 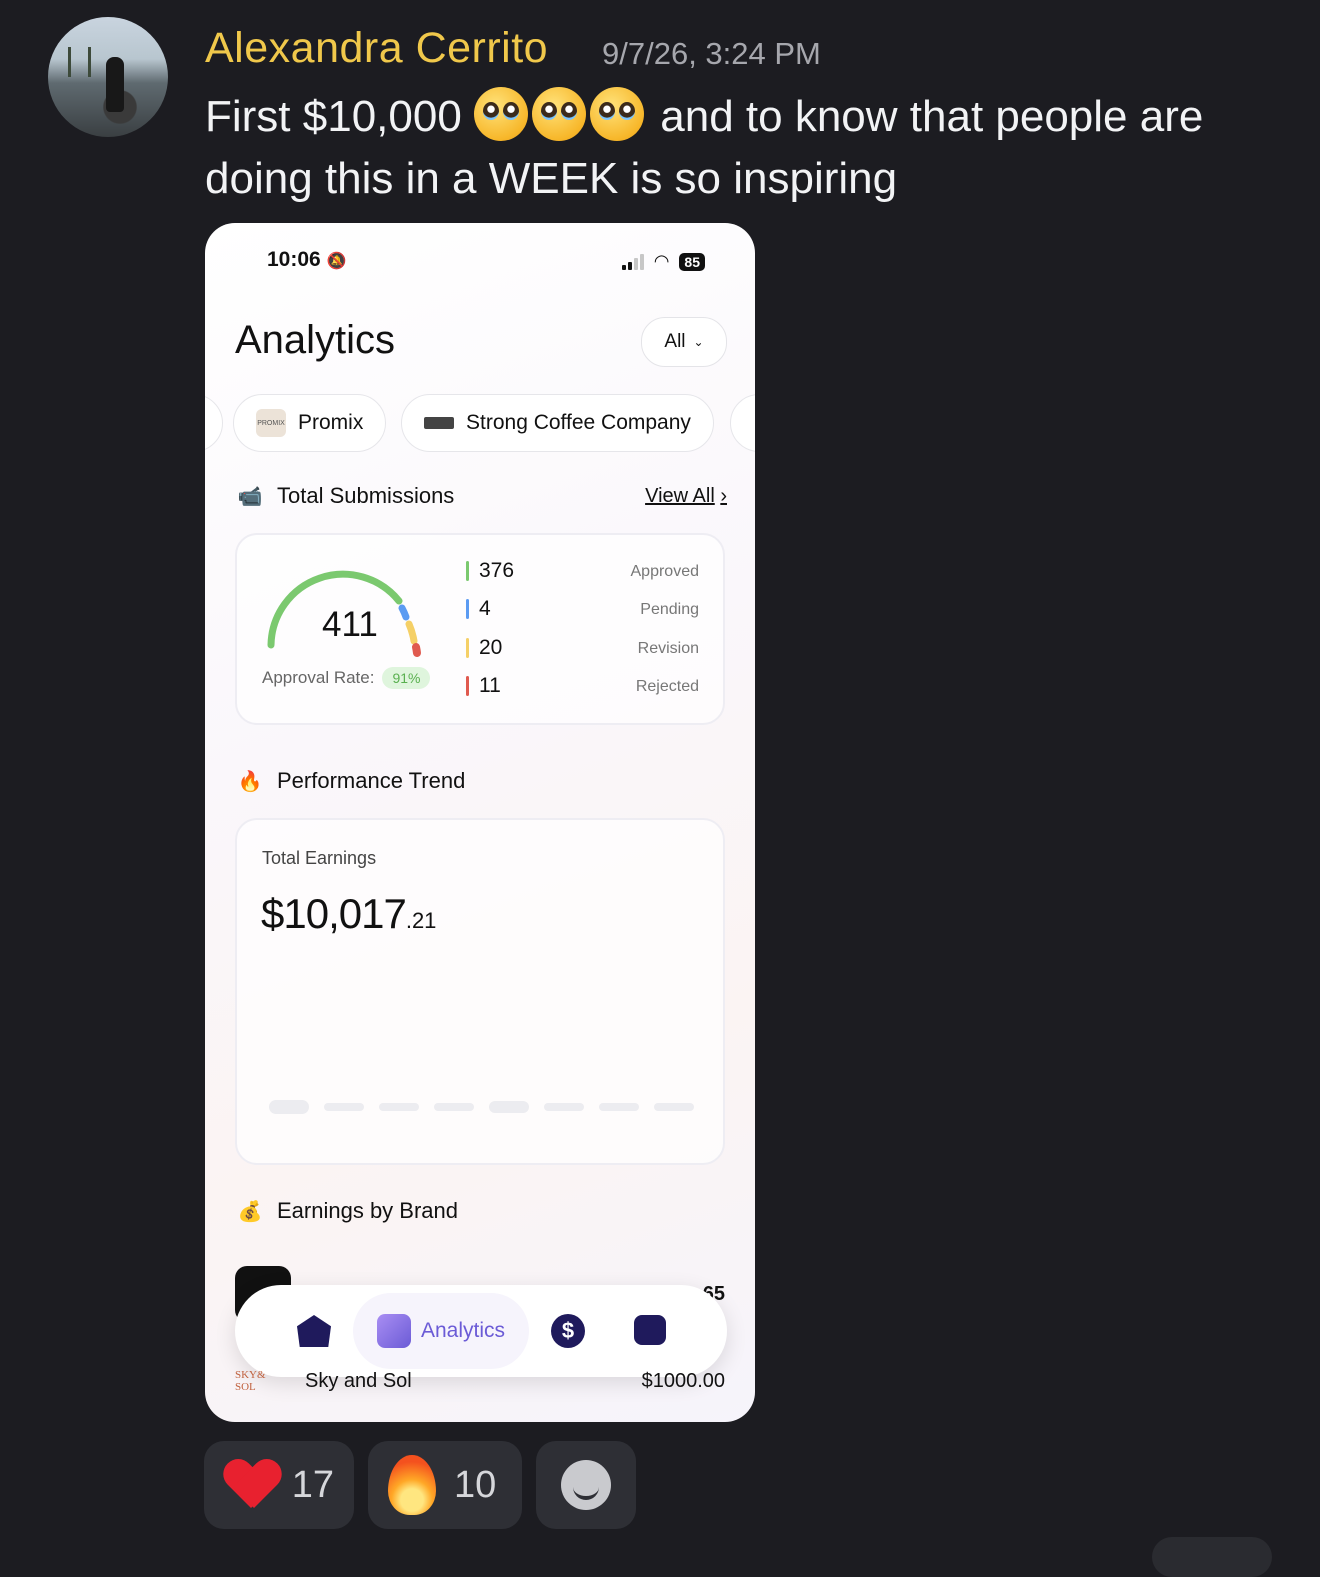 I want to click on nav-analytics-label: Analytics, so click(x=463, y=1330).